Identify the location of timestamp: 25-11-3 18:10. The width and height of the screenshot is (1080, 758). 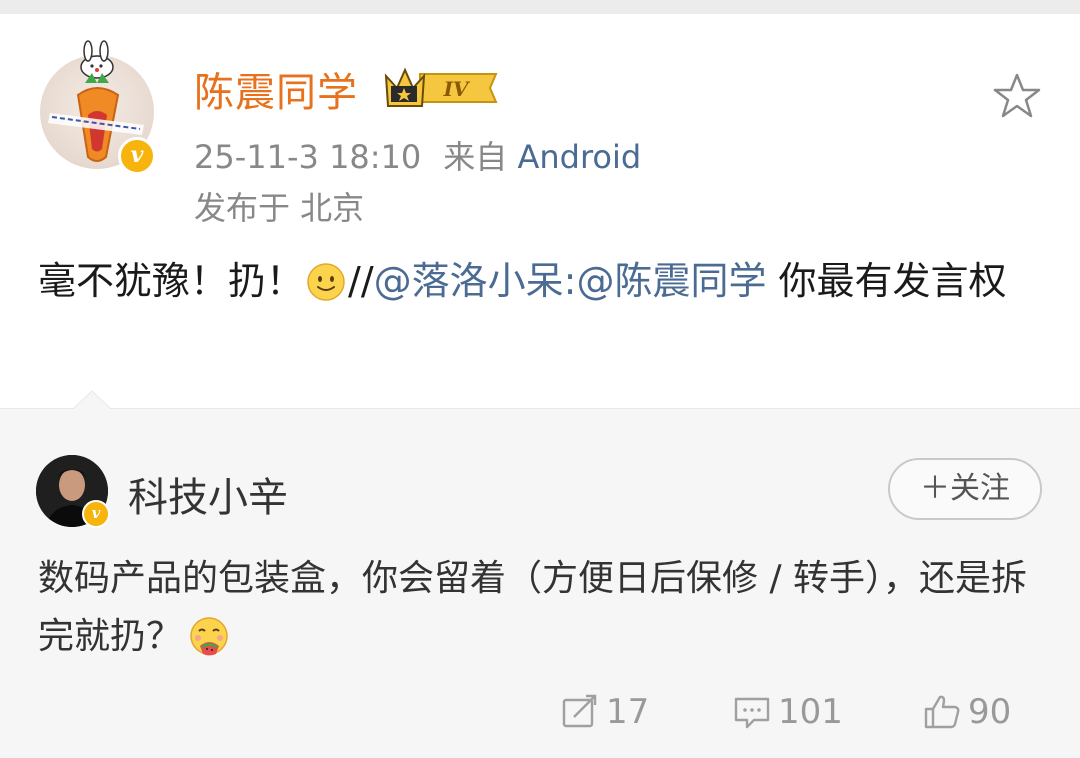
(308, 157).